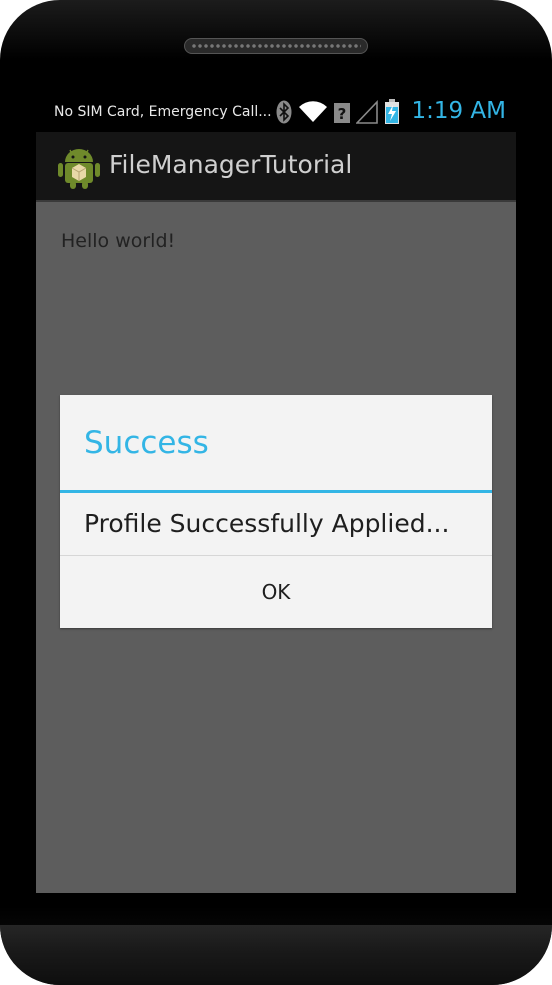 The width and height of the screenshot is (552, 985). I want to click on data-question-icon: ?, so click(342, 114).